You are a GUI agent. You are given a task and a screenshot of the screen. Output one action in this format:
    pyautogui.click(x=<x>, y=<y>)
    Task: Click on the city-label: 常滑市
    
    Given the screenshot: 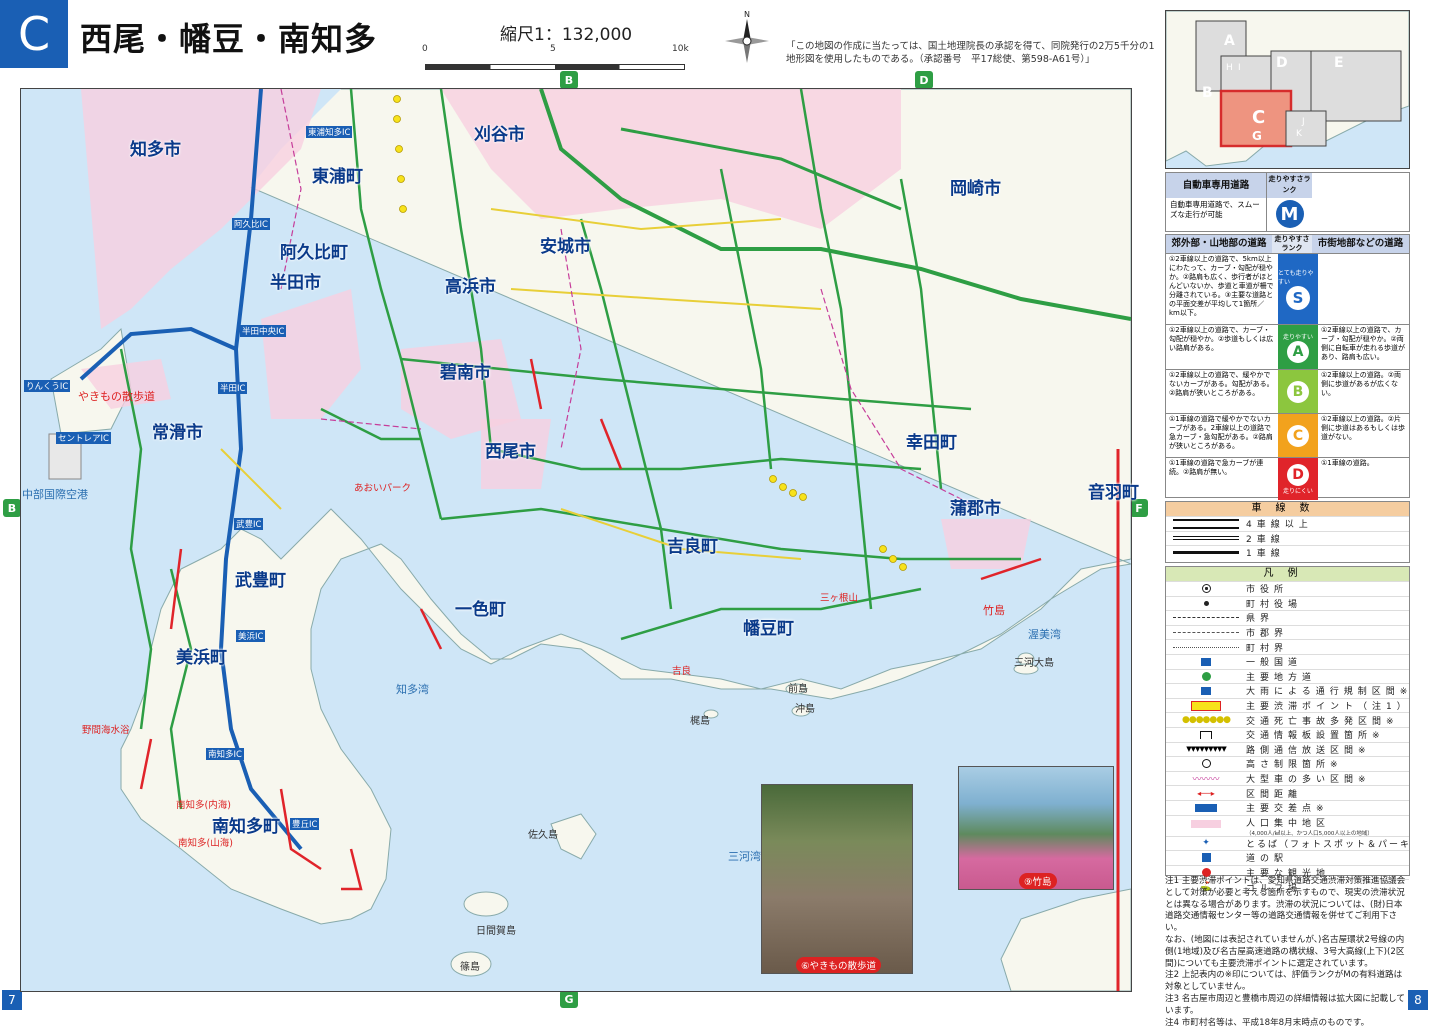 What is the action you would take?
    pyautogui.click(x=177, y=433)
    